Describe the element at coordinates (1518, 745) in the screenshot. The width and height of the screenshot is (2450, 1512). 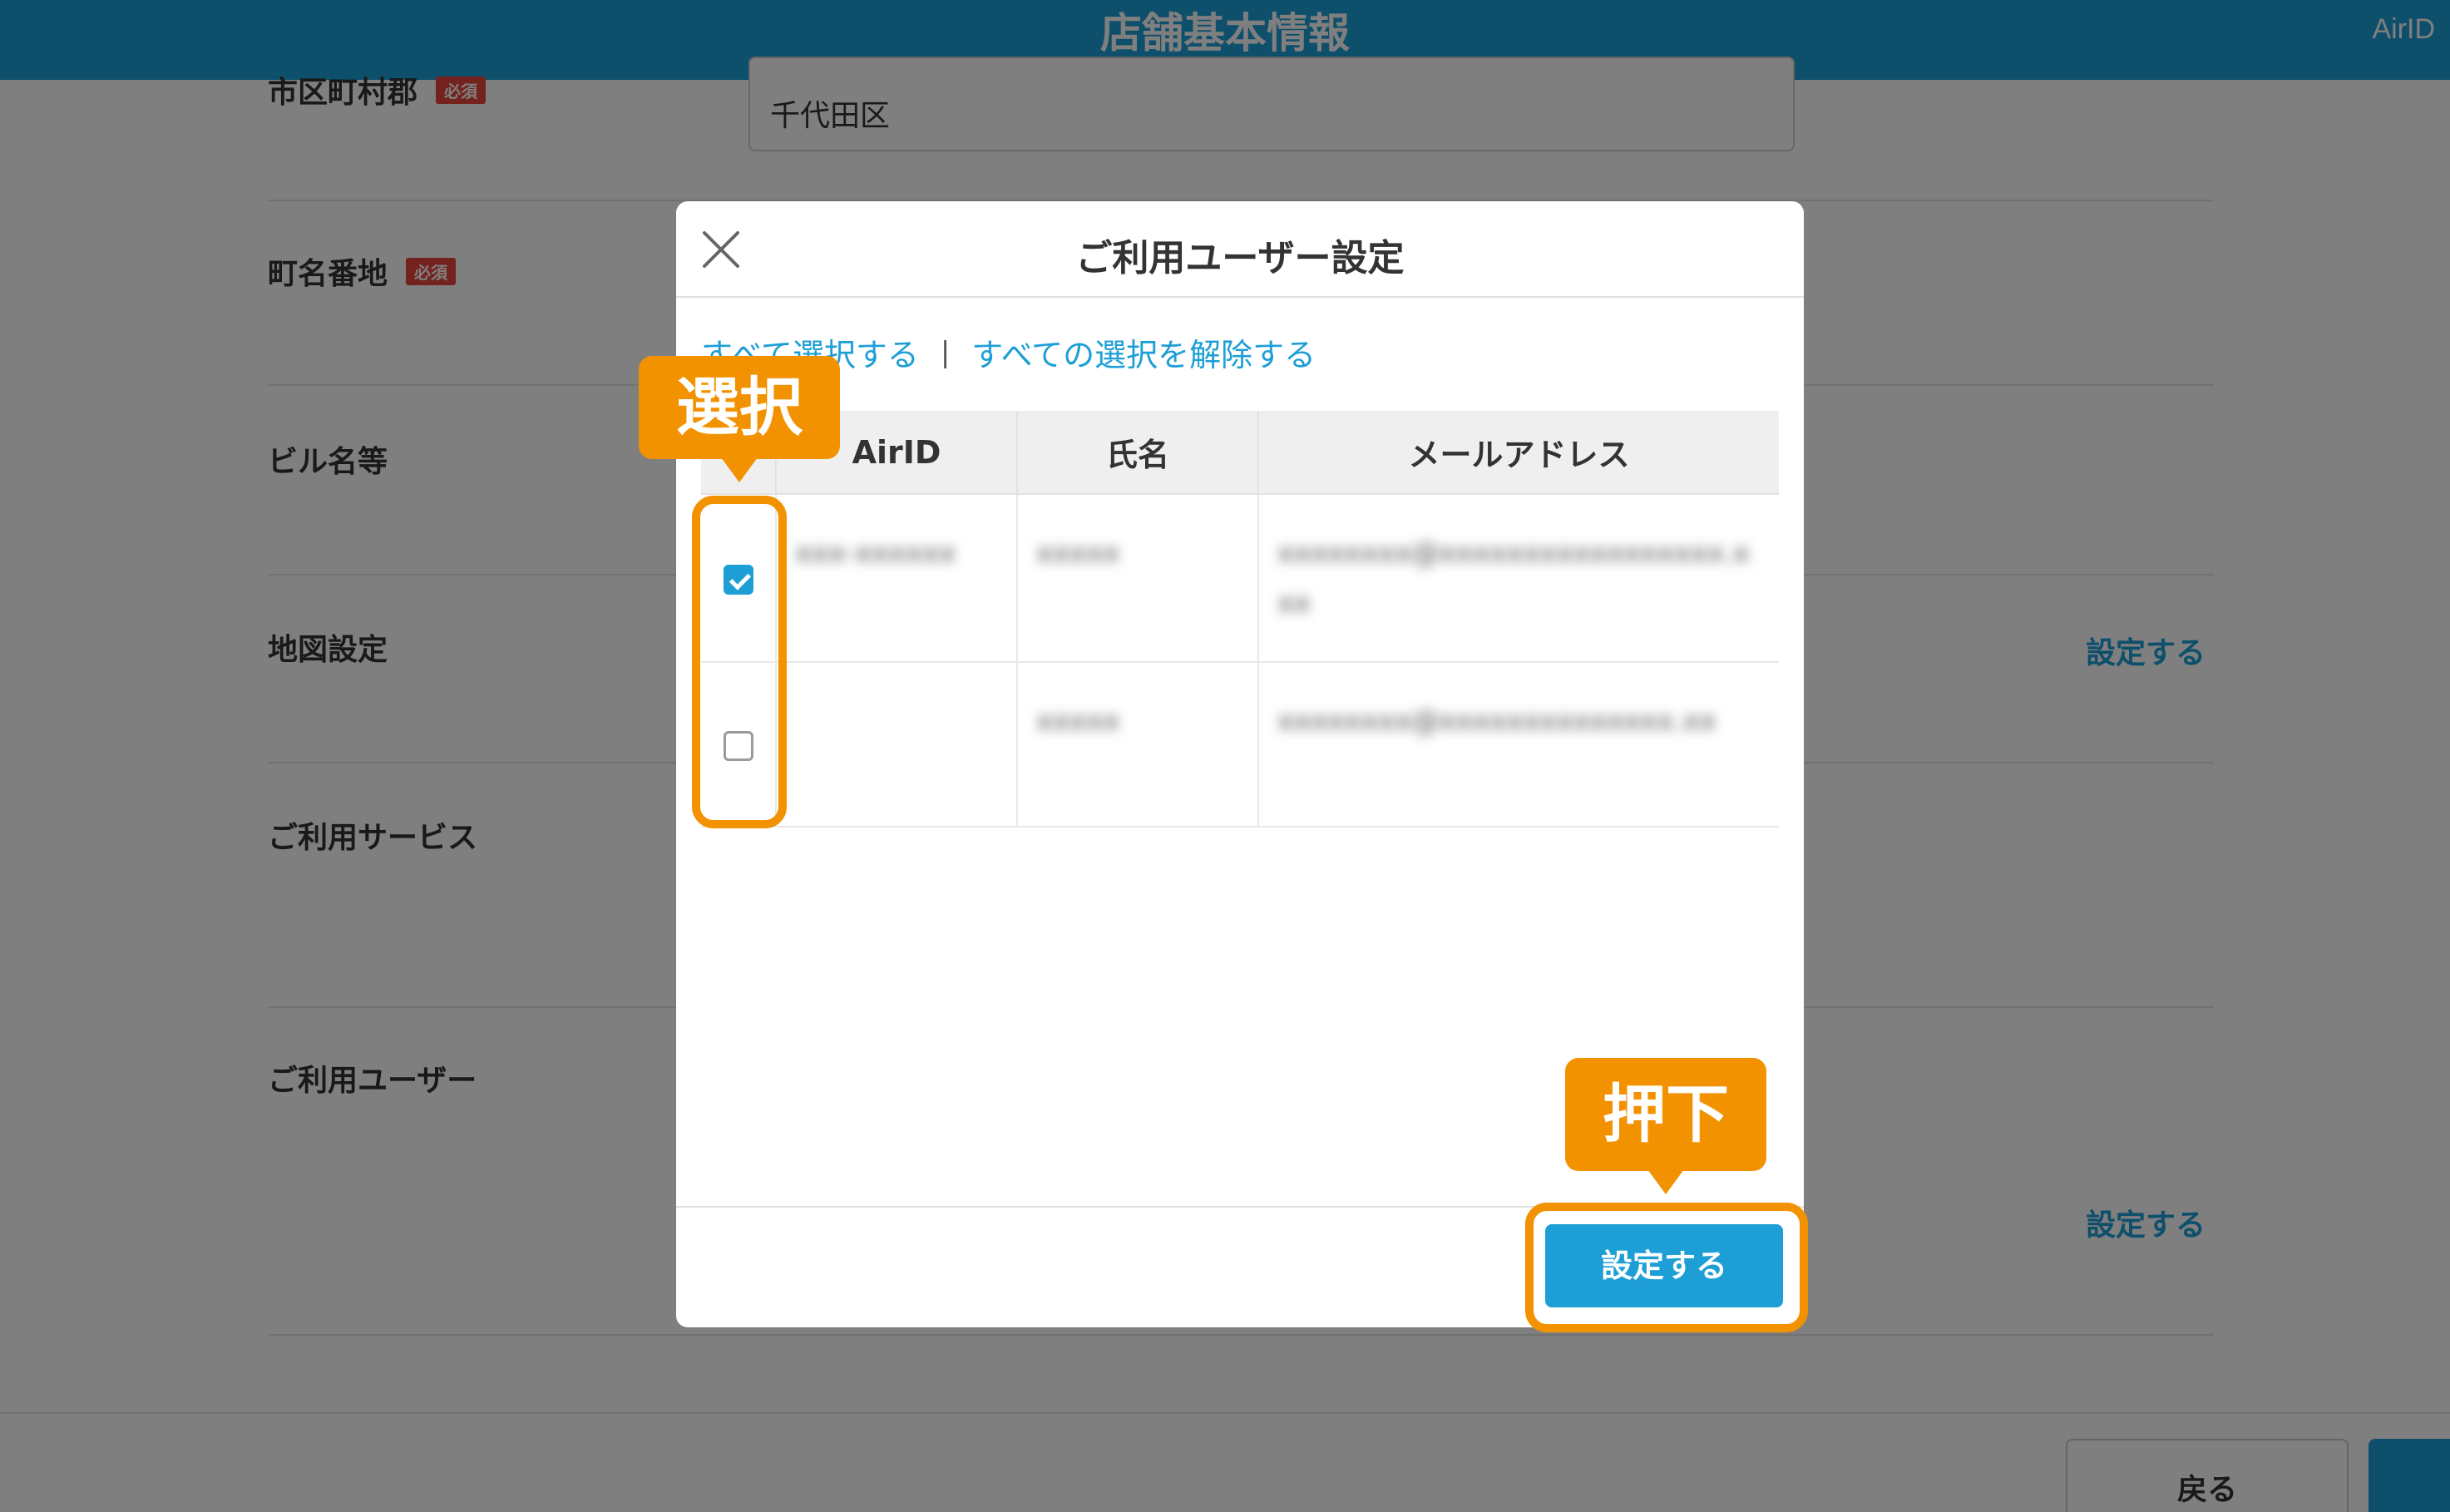
I see `email-cell: xxxxxxxx@xxxxxxxxxxxxxx.xx` at that location.